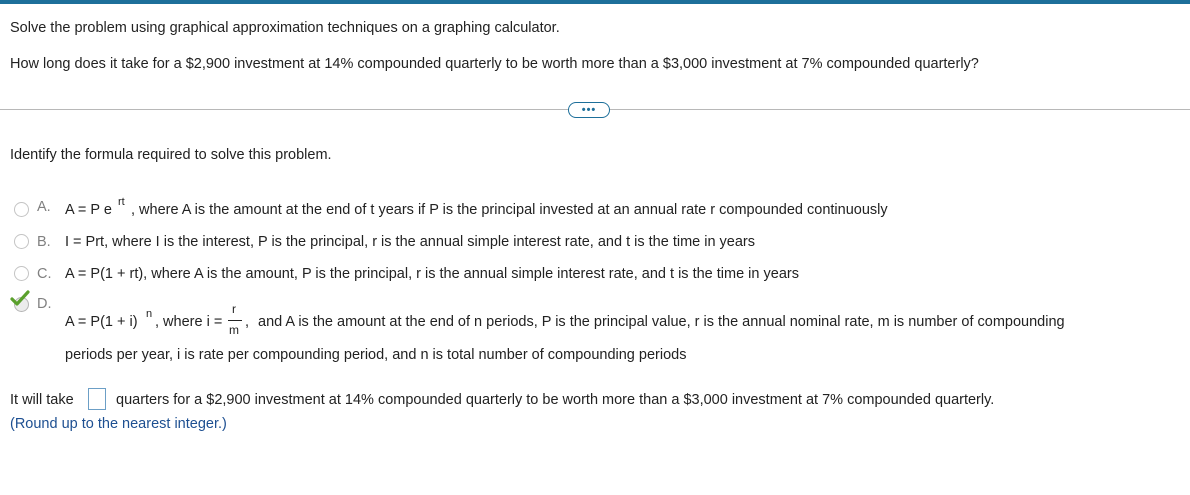 The image size is (1190, 495). Describe the element at coordinates (247, 322) in the screenshot. I see `option-d-fraction-comma: ,` at that location.